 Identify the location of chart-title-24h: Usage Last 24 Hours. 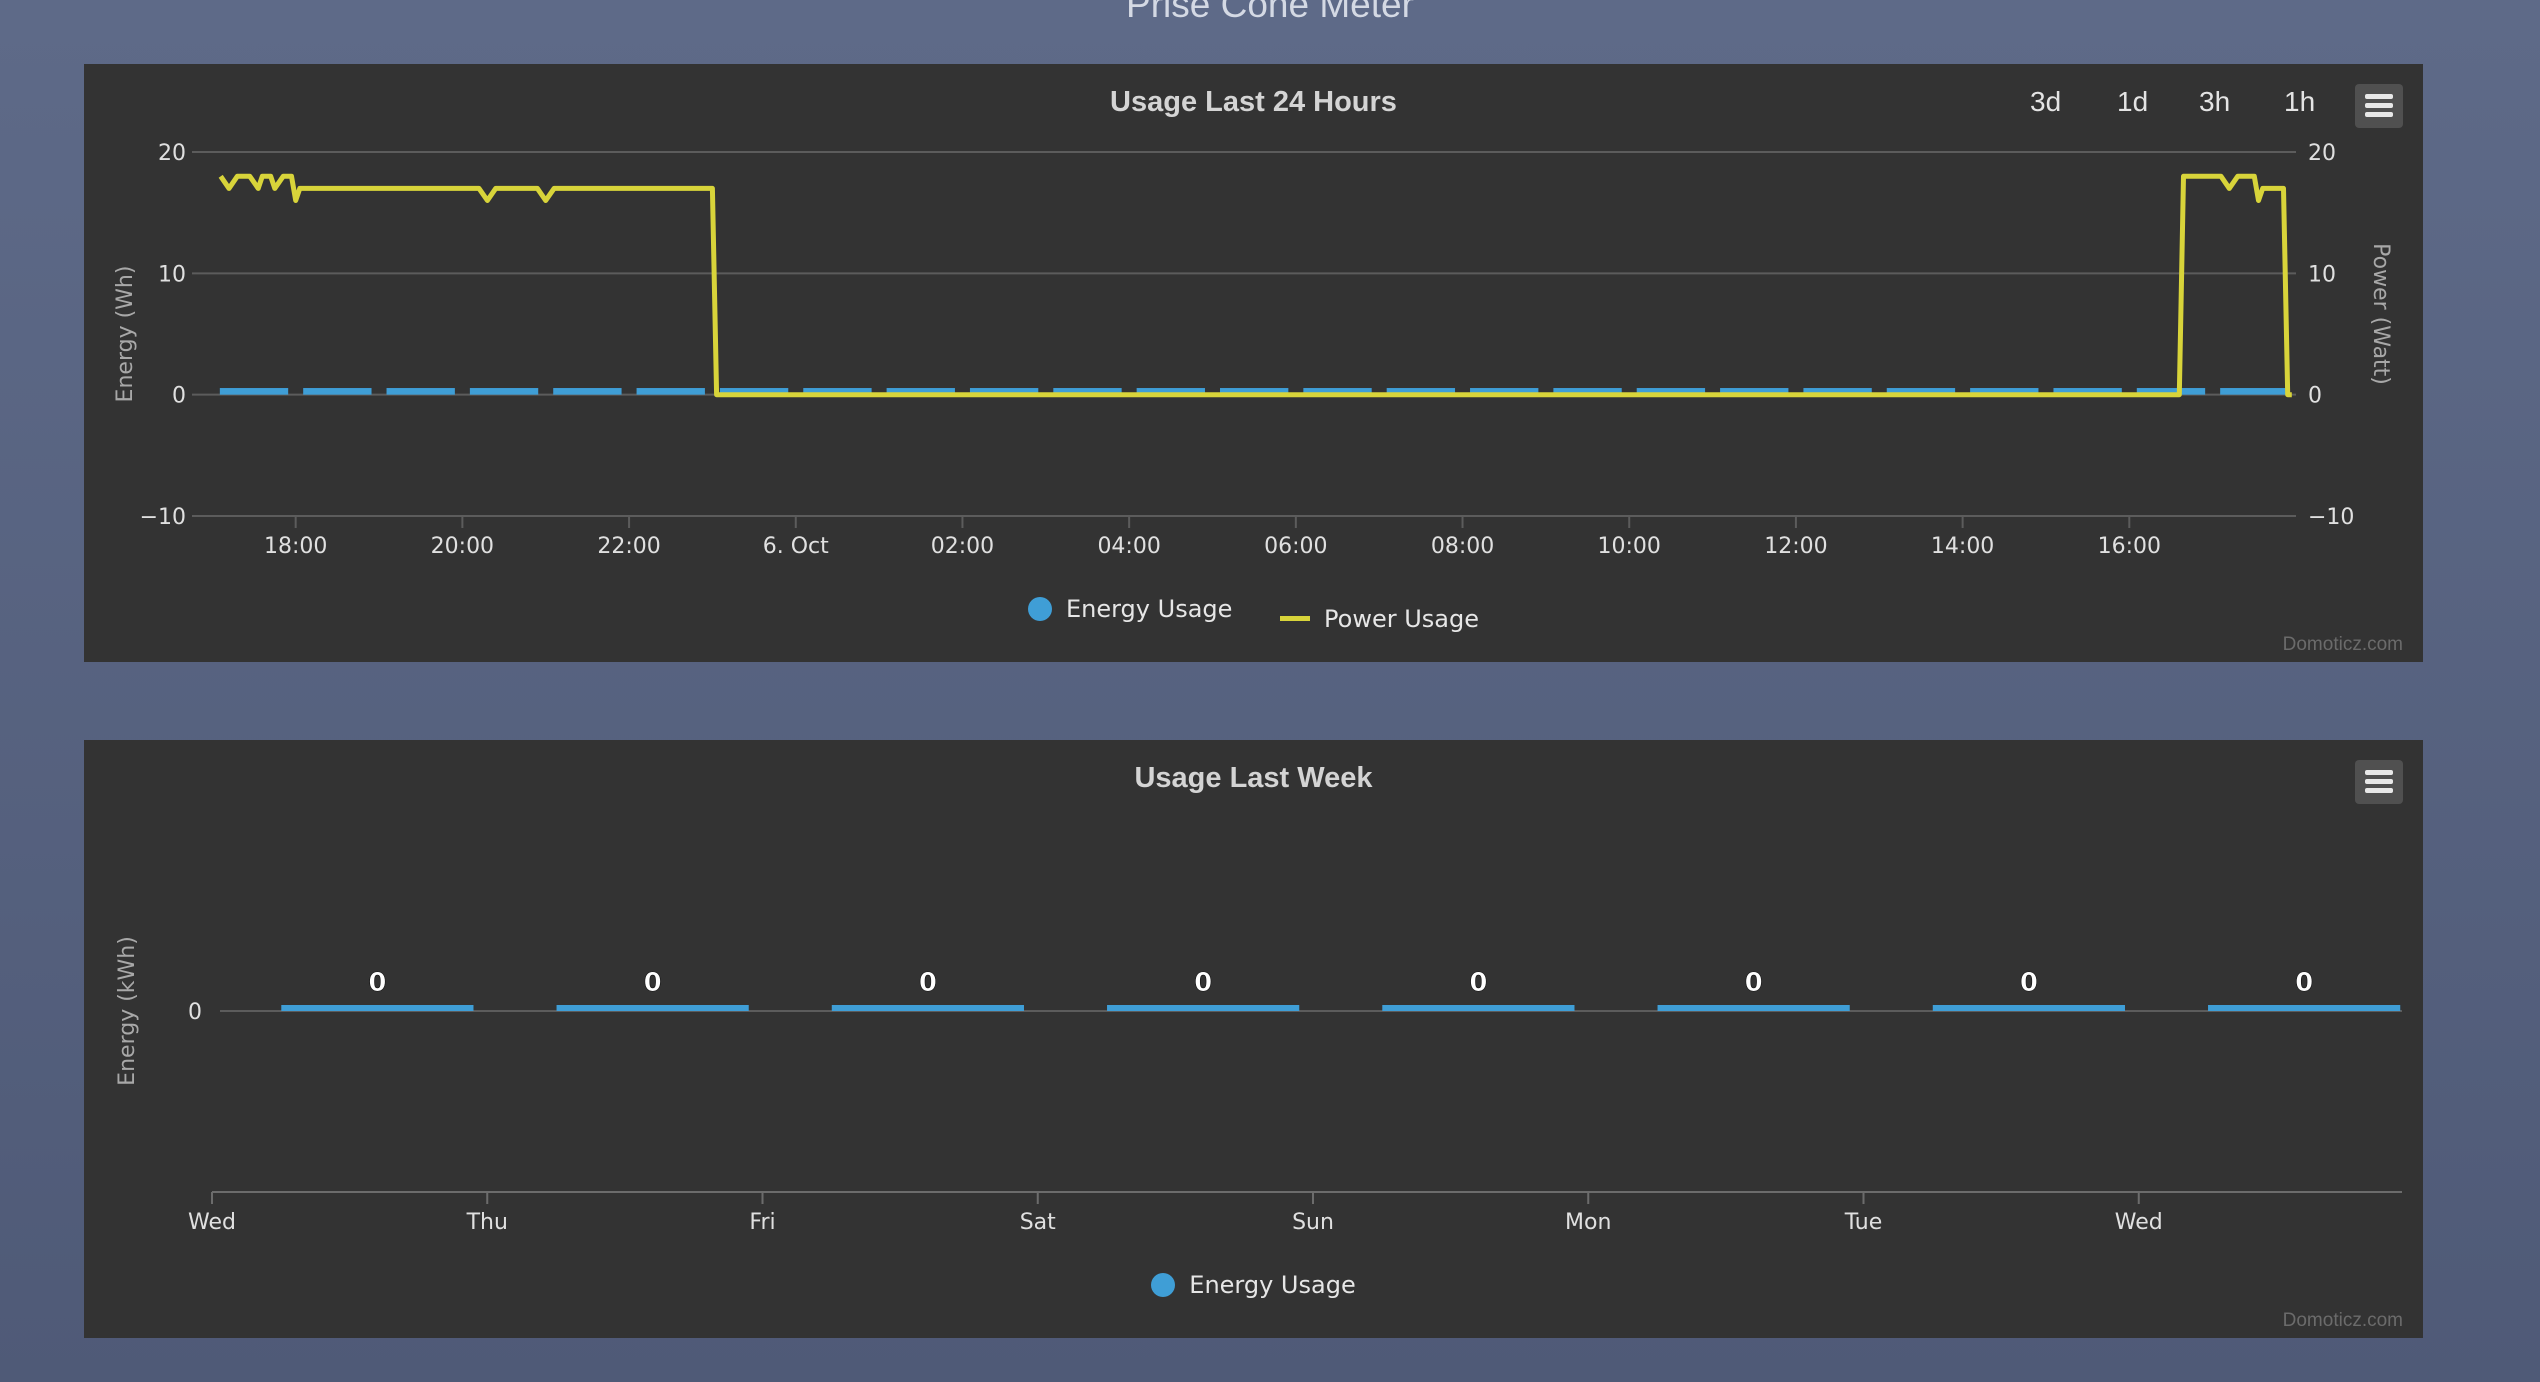
(1253, 102).